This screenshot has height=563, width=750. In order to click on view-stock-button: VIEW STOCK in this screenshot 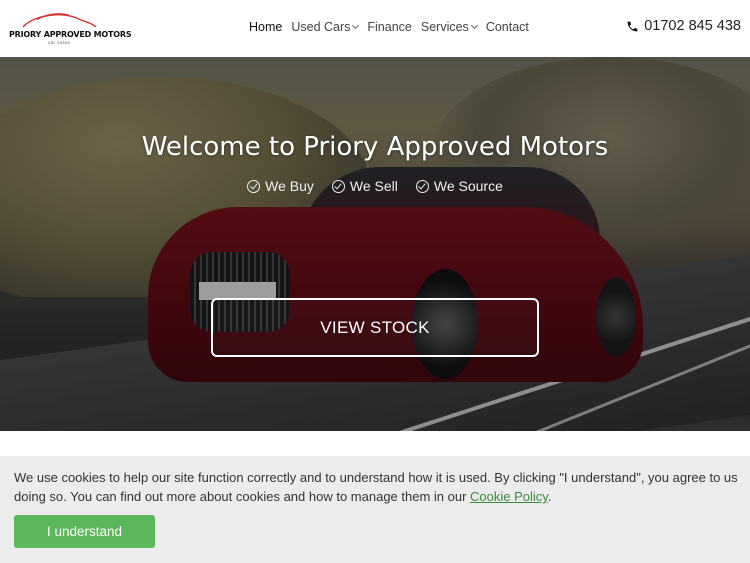, I will do `click(375, 327)`.